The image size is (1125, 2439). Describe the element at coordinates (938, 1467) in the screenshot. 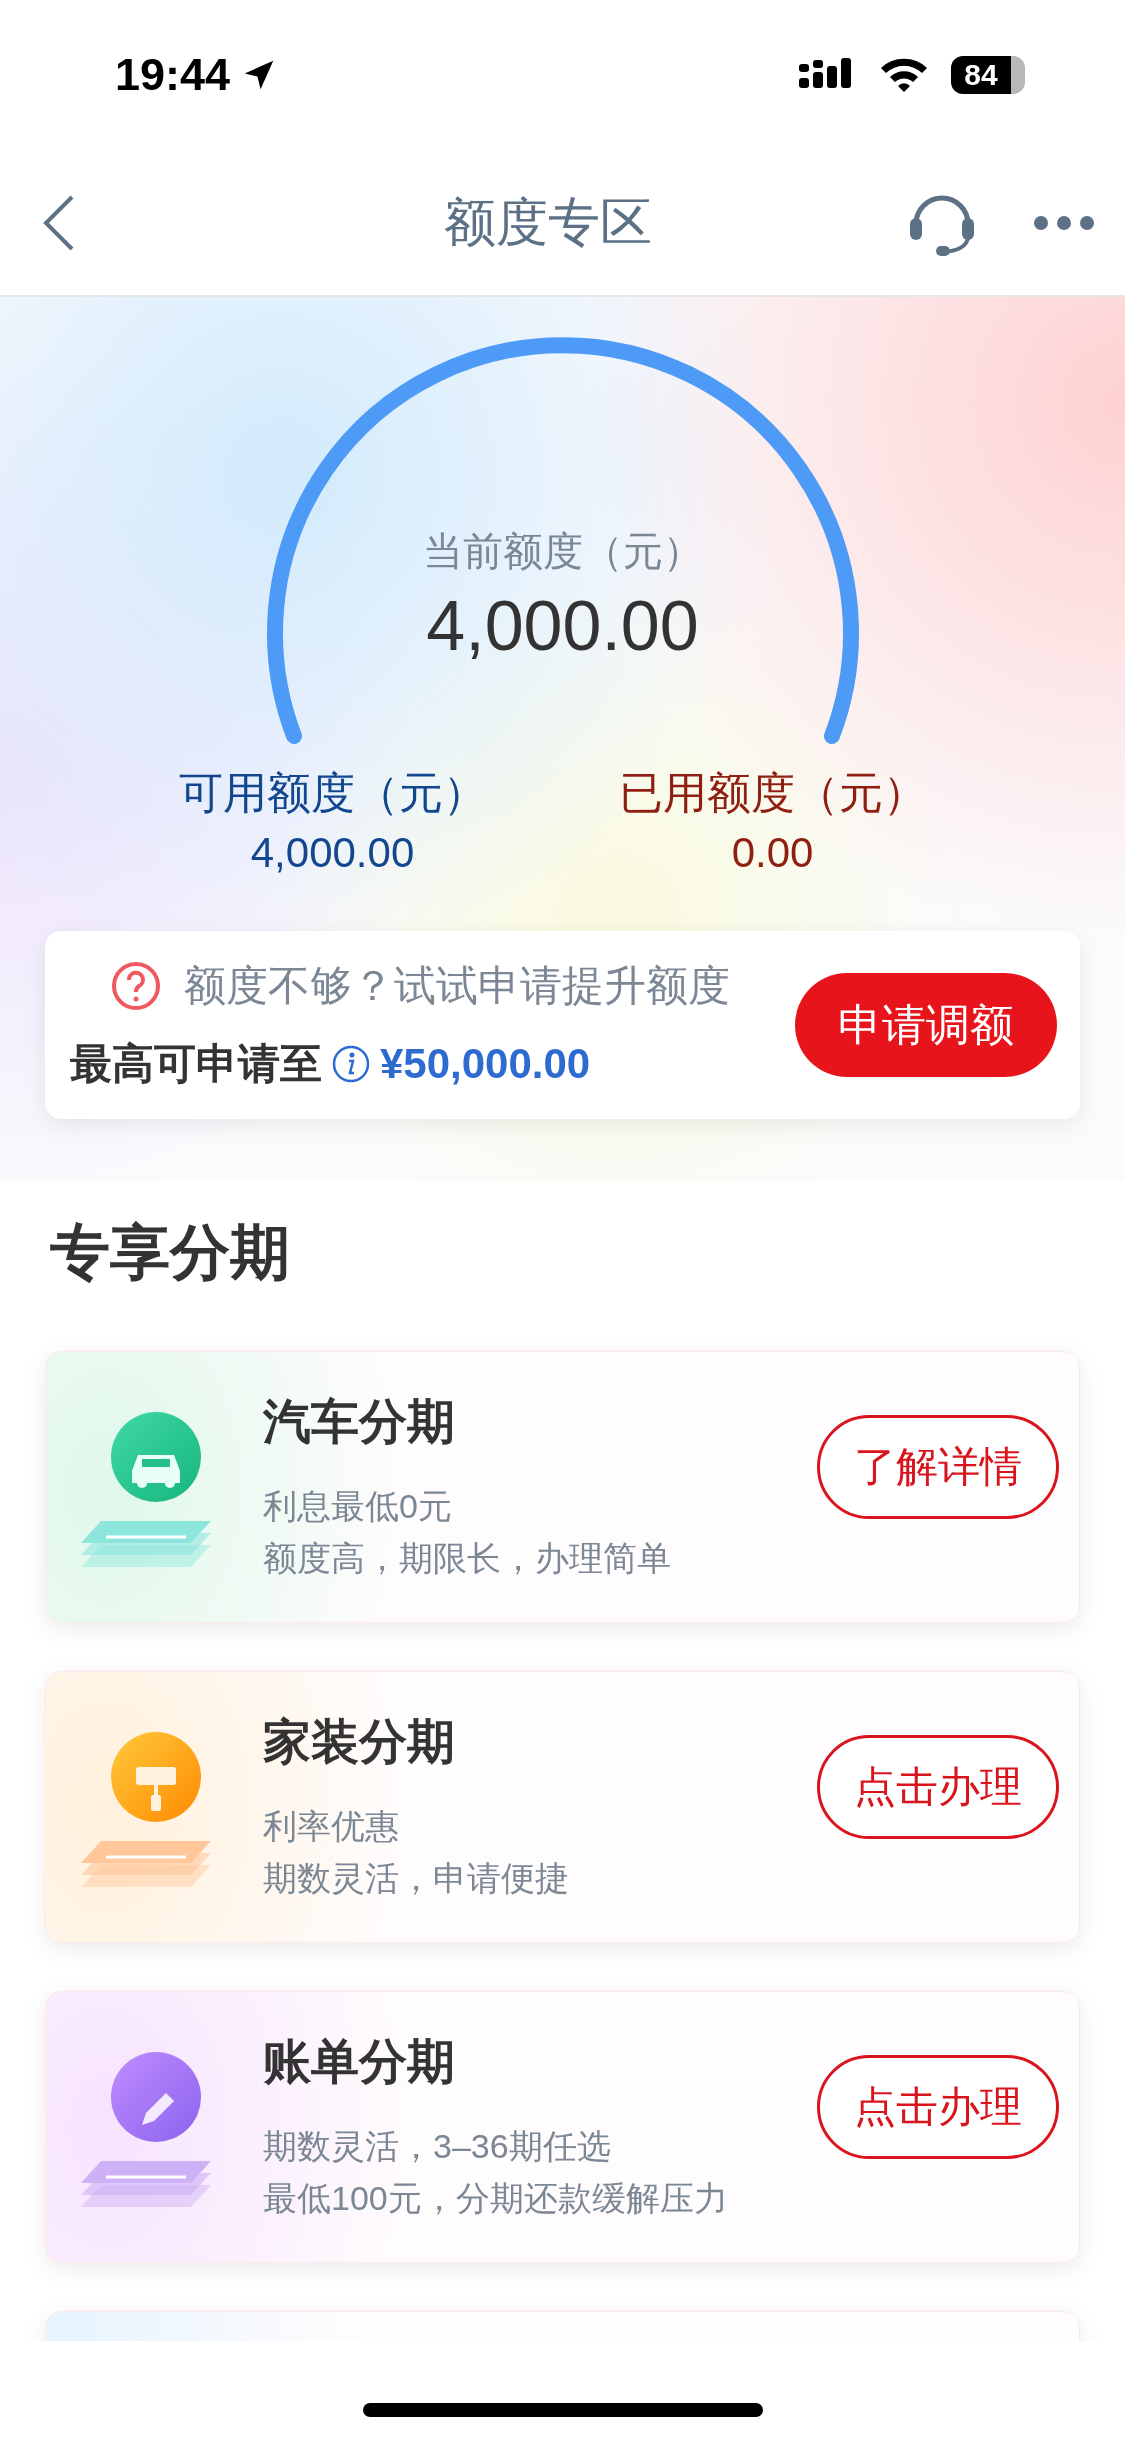

I see `product-action-button: 了解详情` at that location.